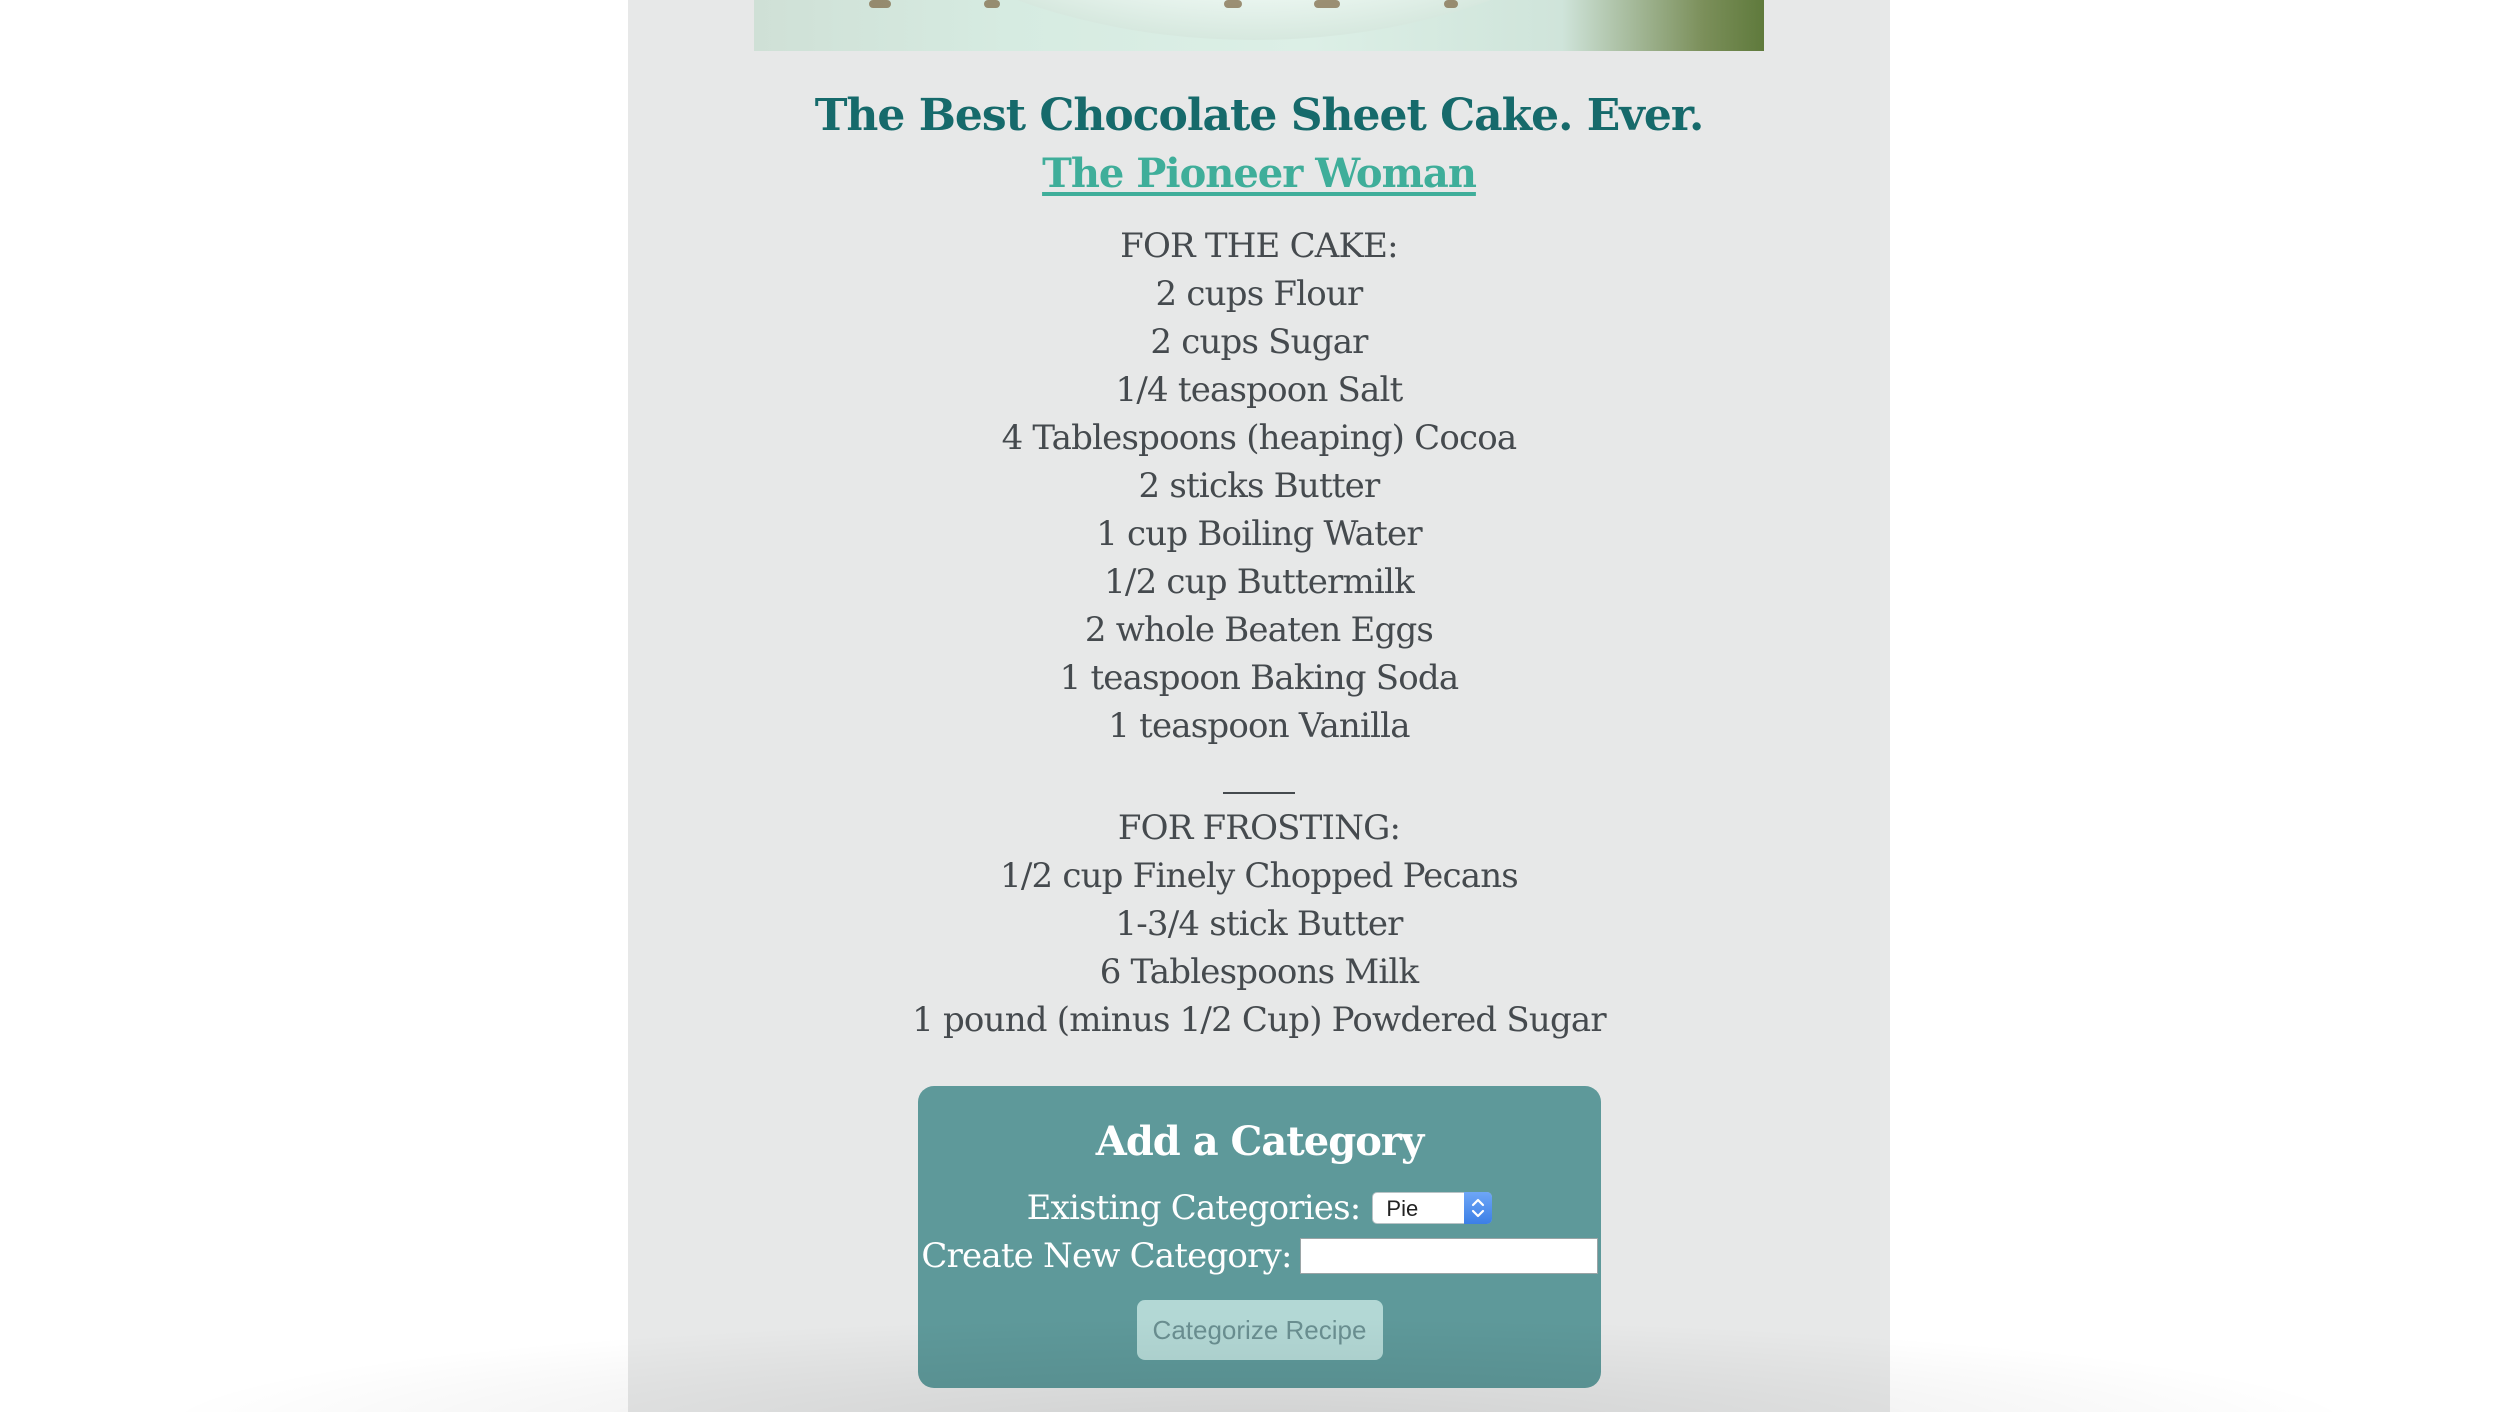 The width and height of the screenshot is (2518, 1412). Describe the element at coordinates (1259, 828) in the screenshot. I see `section-header-frosting: FOR FROSTING:` at that location.